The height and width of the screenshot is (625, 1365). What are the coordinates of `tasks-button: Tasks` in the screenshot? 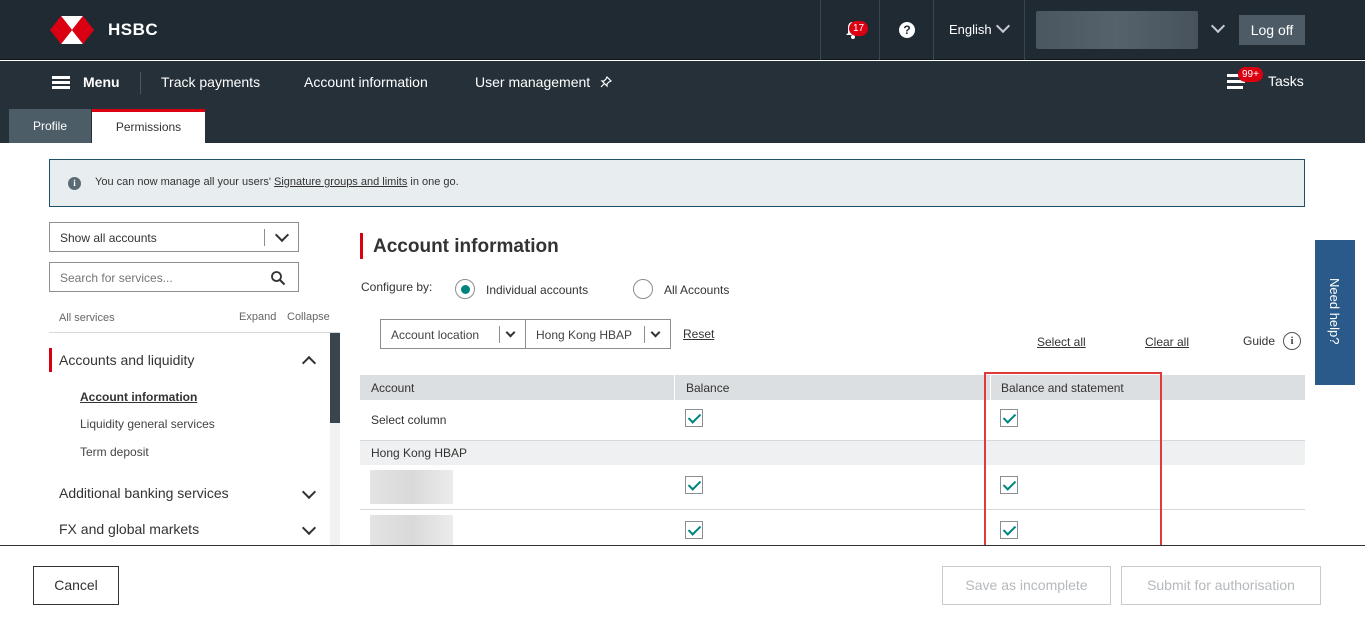 It's located at (1286, 81).